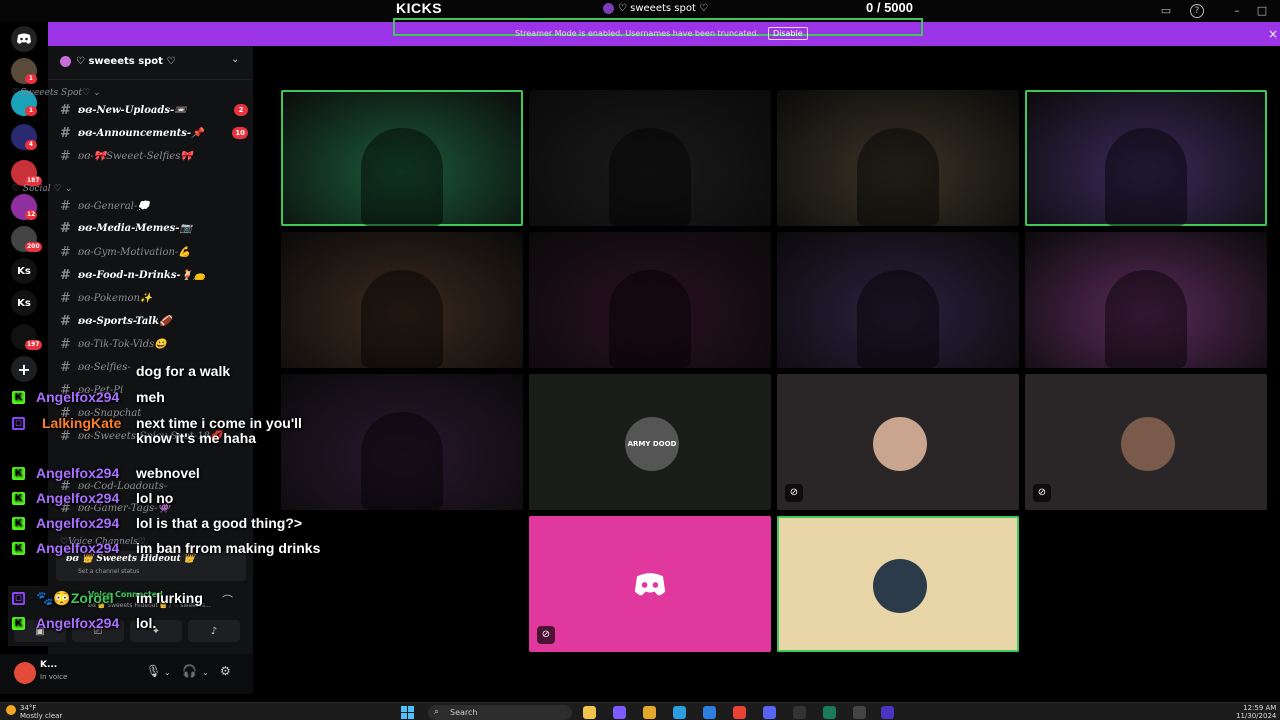 This screenshot has width=1280, height=720. Describe the element at coordinates (153, 671) in the screenshot. I see `microphone-icon: 🎙` at that location.